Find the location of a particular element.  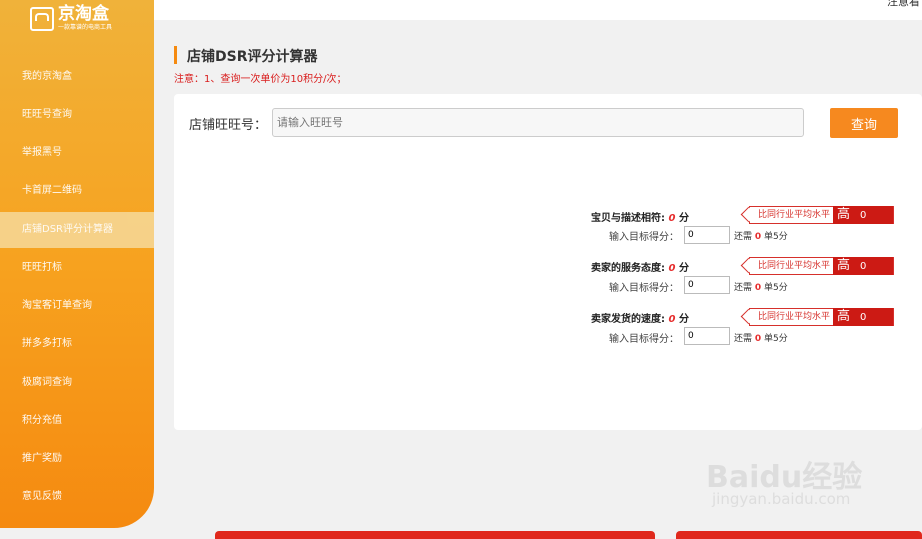

page-title: 店铺DSR评分计算器 is located at coordinates (252, 57).